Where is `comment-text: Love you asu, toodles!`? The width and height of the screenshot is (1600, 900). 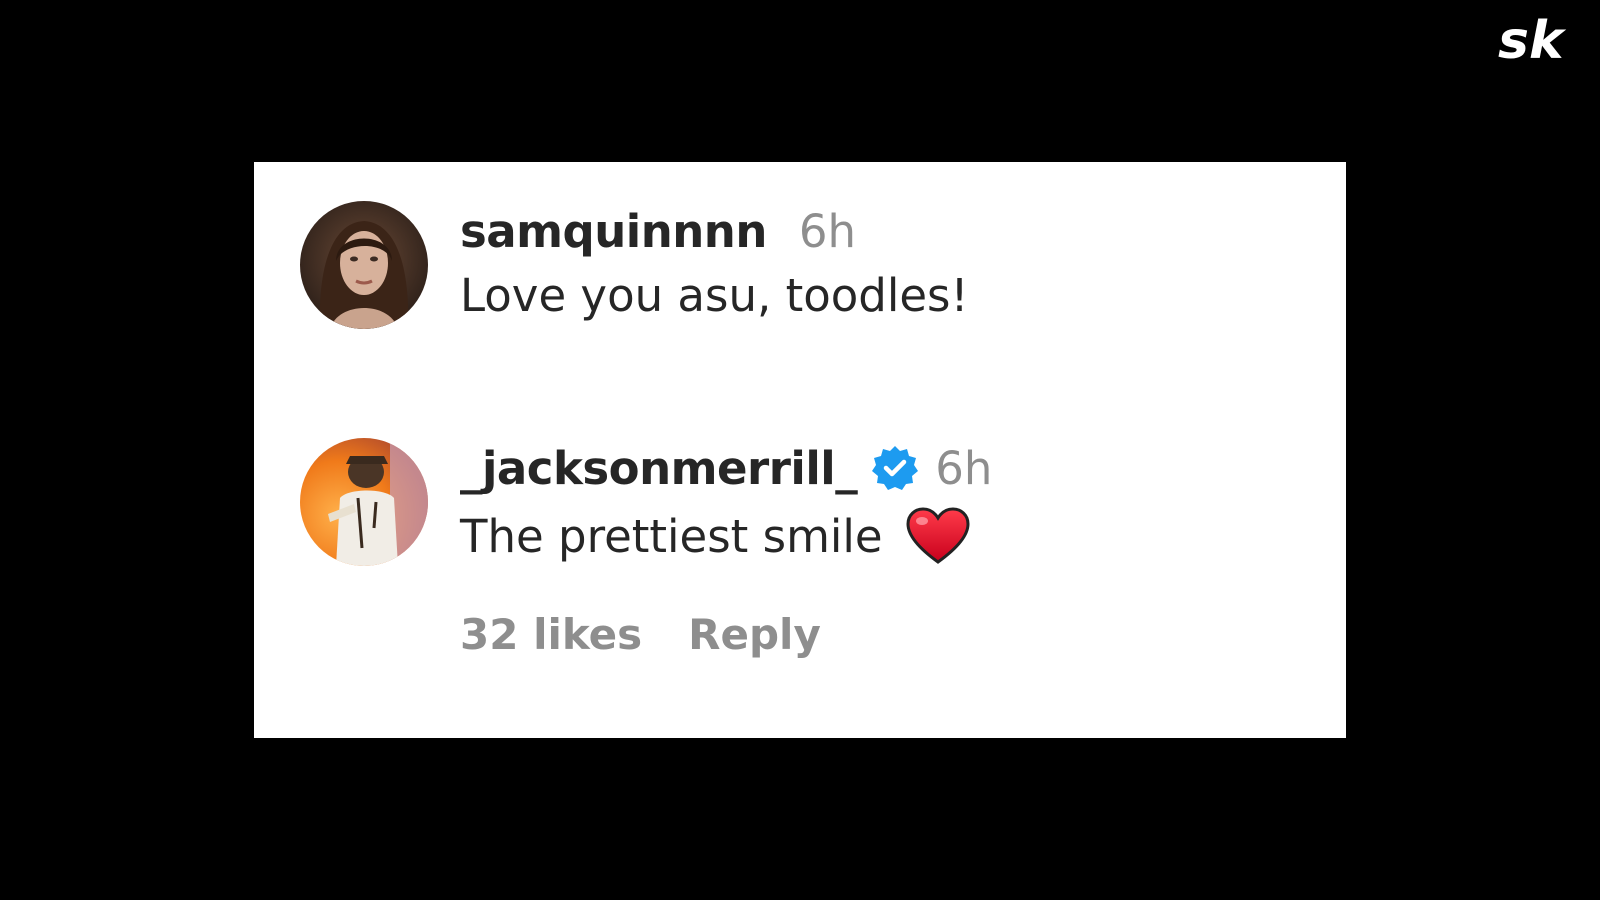 comment-text: Love you asu, toodles! is located at coordinates (714, 295).